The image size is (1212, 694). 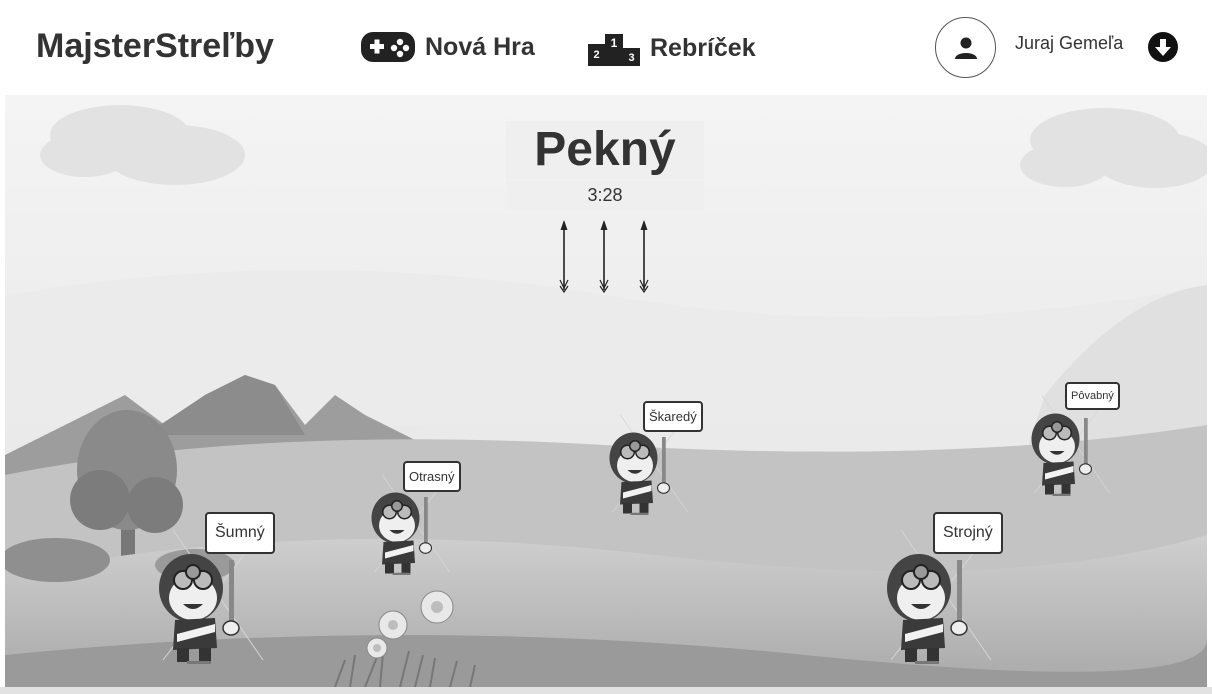 What do you see at coordinates (240, 533) in the screenshot?
I see `target-label: Šumný` at bounding box center [240, 533].